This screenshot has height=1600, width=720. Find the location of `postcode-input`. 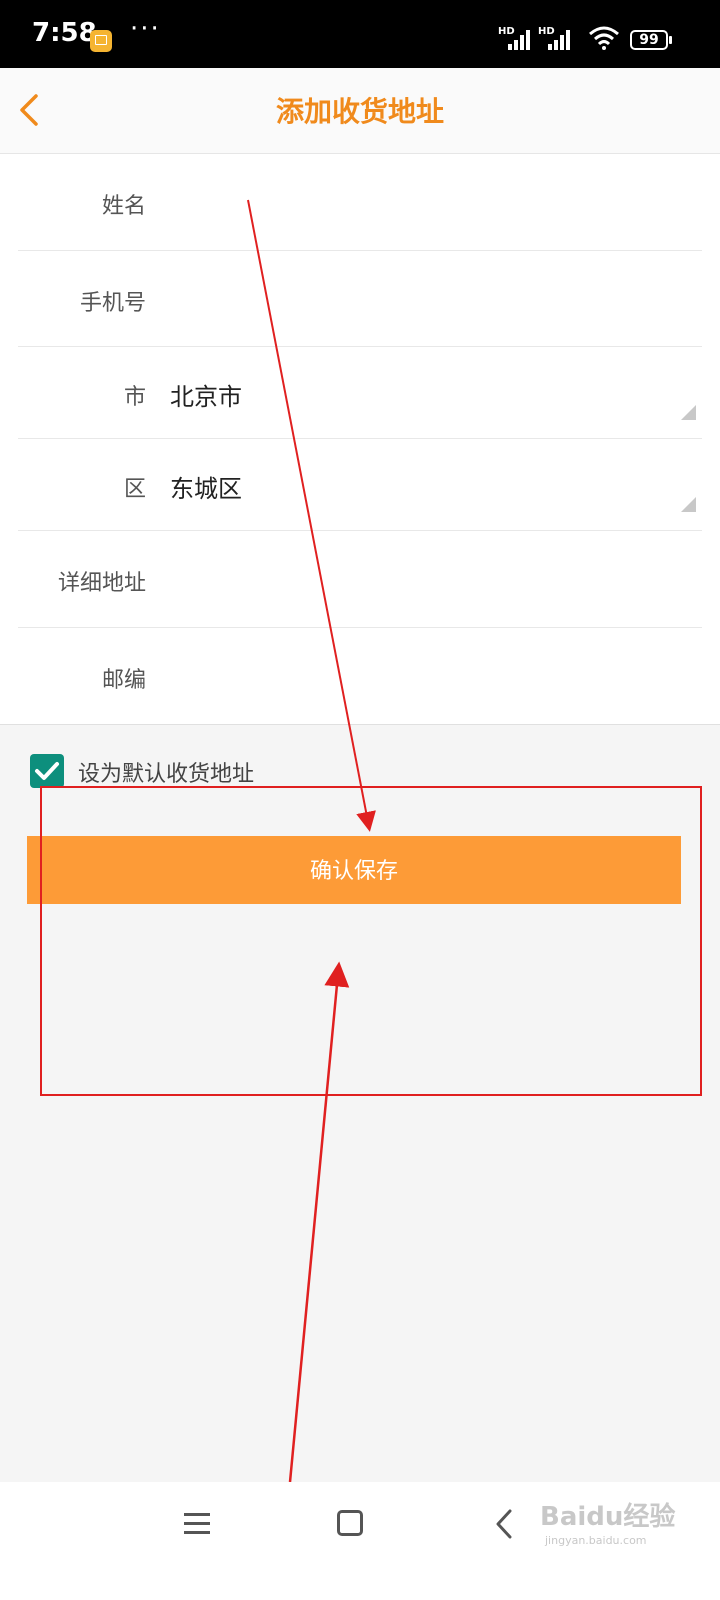

postcode-input is located at coordinates (431, 676).